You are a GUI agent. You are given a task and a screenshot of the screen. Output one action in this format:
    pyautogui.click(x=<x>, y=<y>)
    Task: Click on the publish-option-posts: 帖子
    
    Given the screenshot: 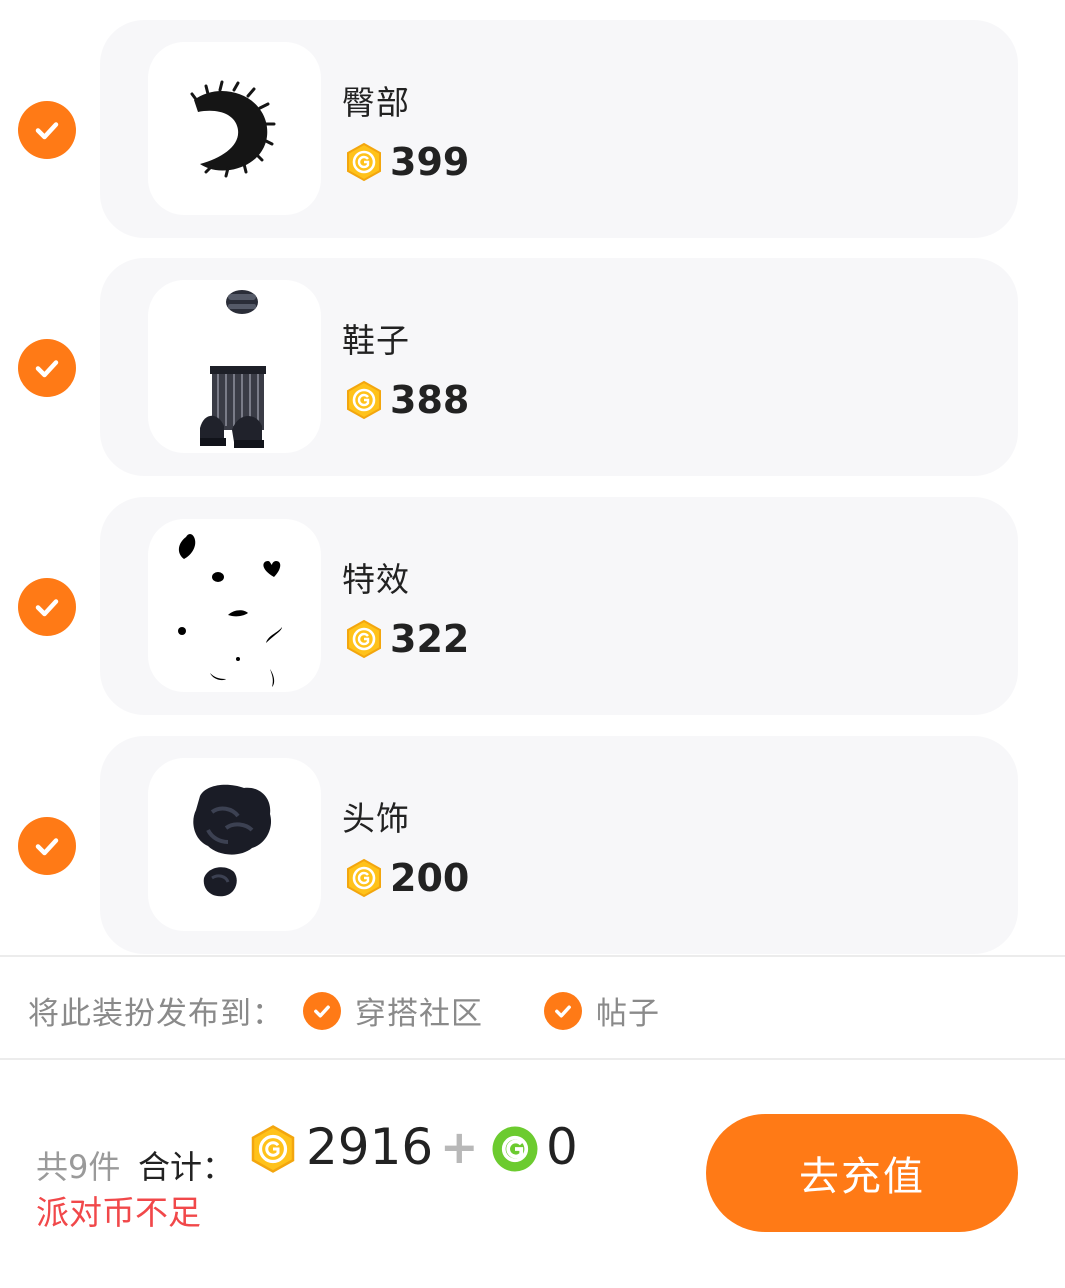 What is the action you would take?
    pyautogui.click(x=602, y=1010)
    